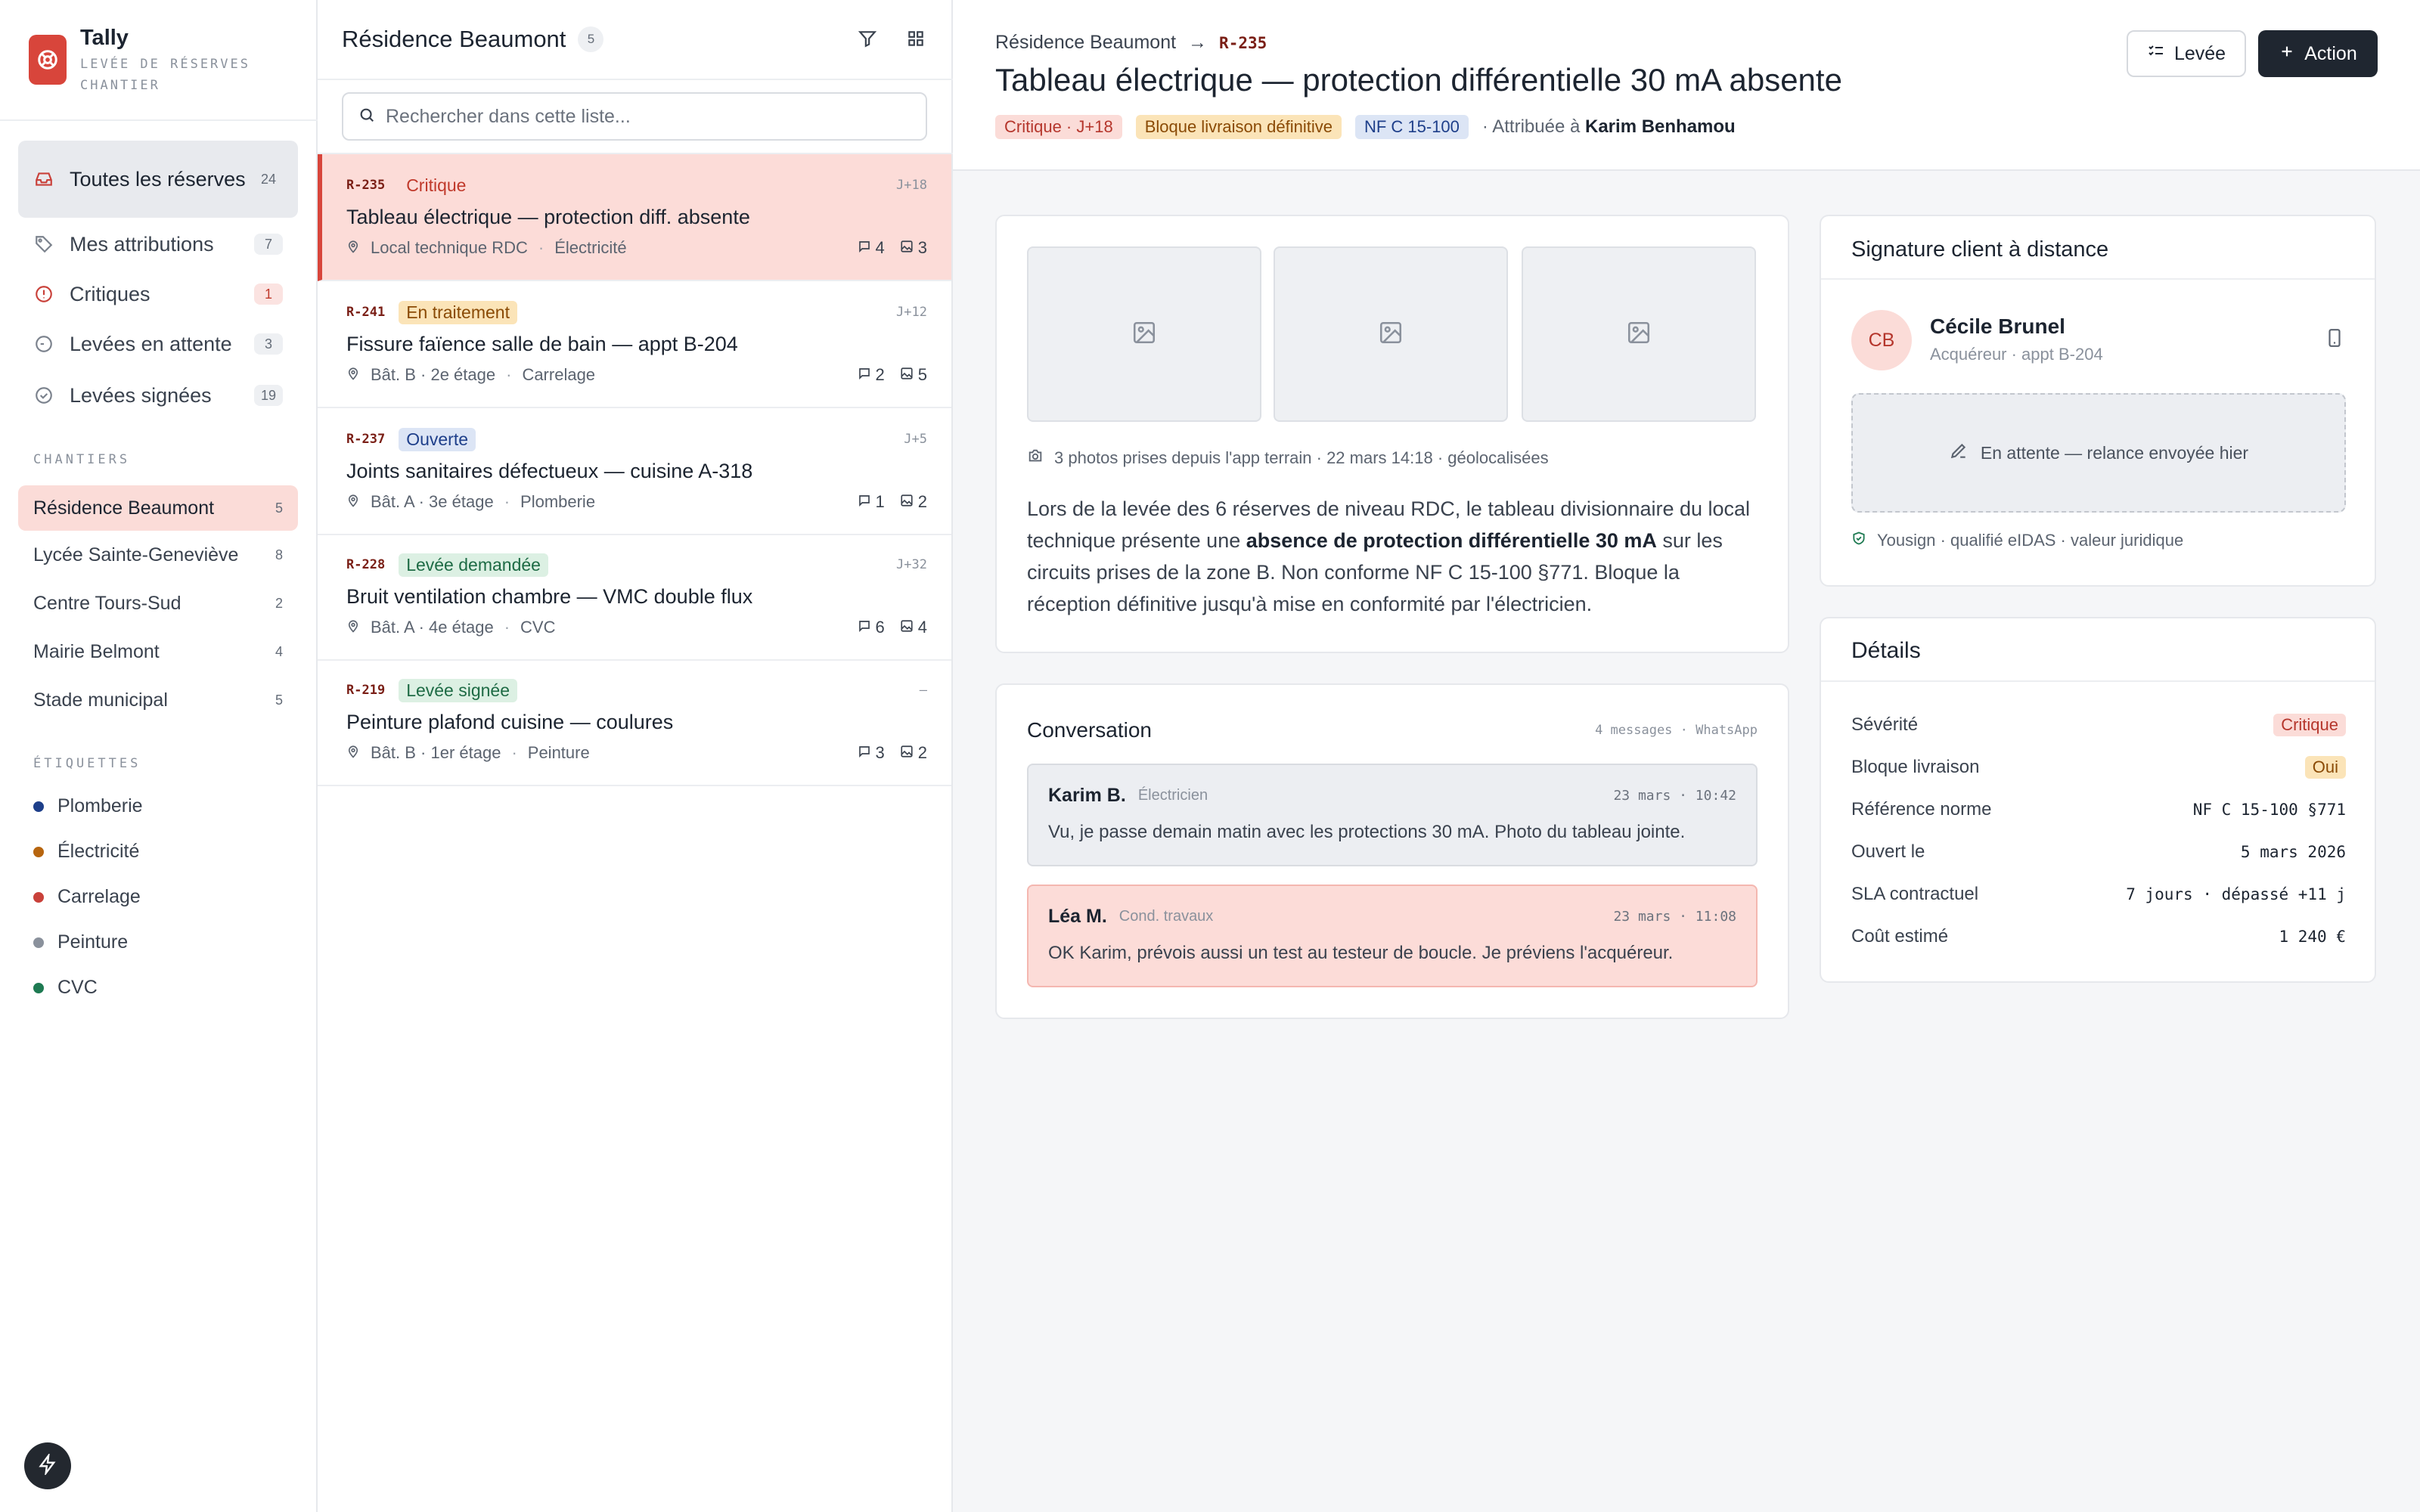 The height and width of the screenshot is (1512, 2420). What do you see at coordinates (2334, 340) in the screenshot?
I see `phone-icon` at bounding box center [2334, 340].